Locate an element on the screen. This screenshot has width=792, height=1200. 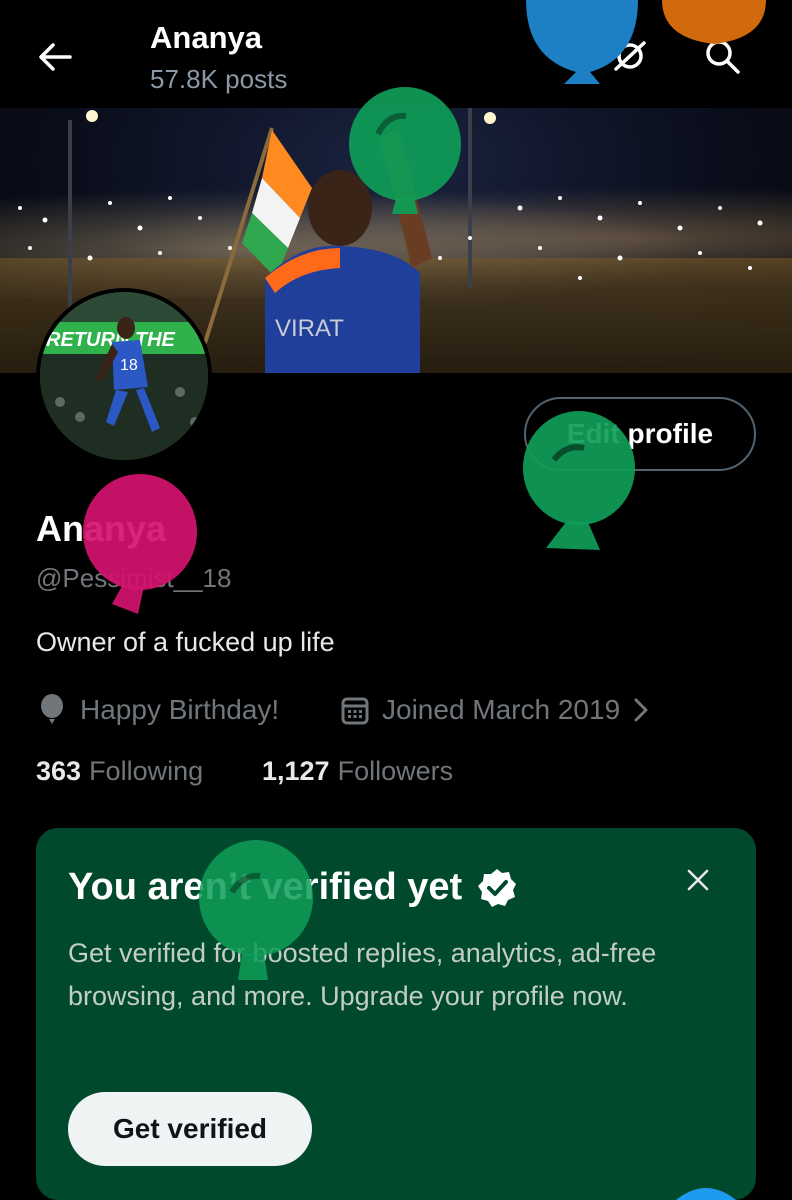
balloon-green-top is located at coordinates (405, 150).